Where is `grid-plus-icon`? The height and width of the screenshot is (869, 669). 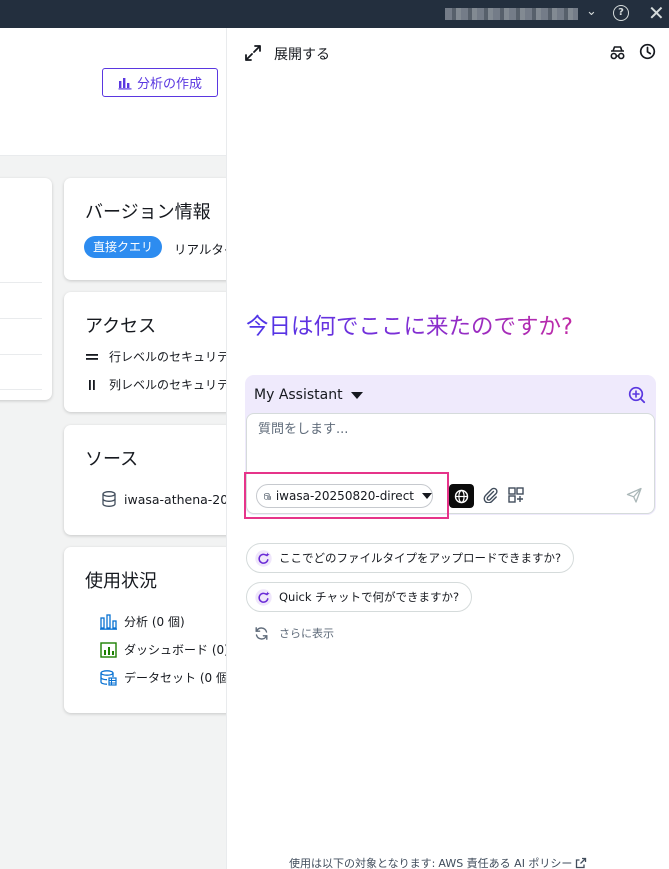 grid-plus-icon is located at coordinates (516, 495).